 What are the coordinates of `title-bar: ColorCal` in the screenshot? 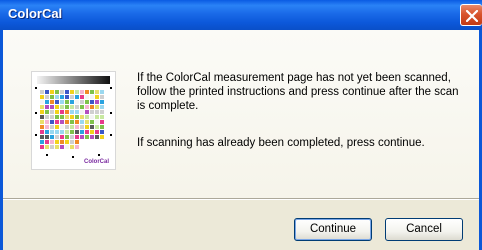 It's located at (241, 15).